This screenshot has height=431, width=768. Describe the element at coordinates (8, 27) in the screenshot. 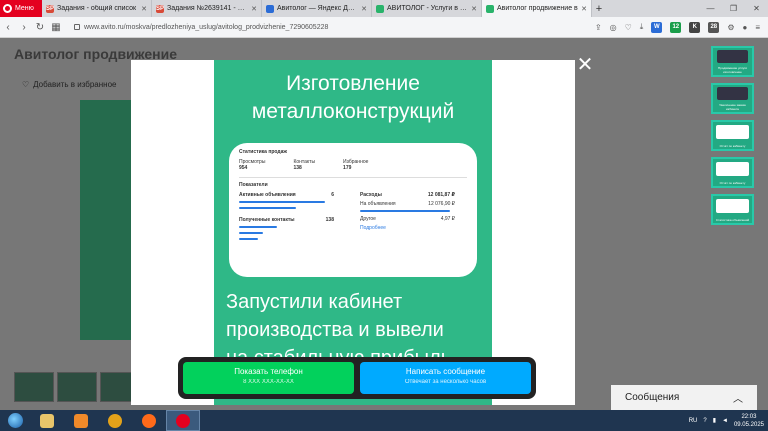

I see `back-icon: ‹` at that location.